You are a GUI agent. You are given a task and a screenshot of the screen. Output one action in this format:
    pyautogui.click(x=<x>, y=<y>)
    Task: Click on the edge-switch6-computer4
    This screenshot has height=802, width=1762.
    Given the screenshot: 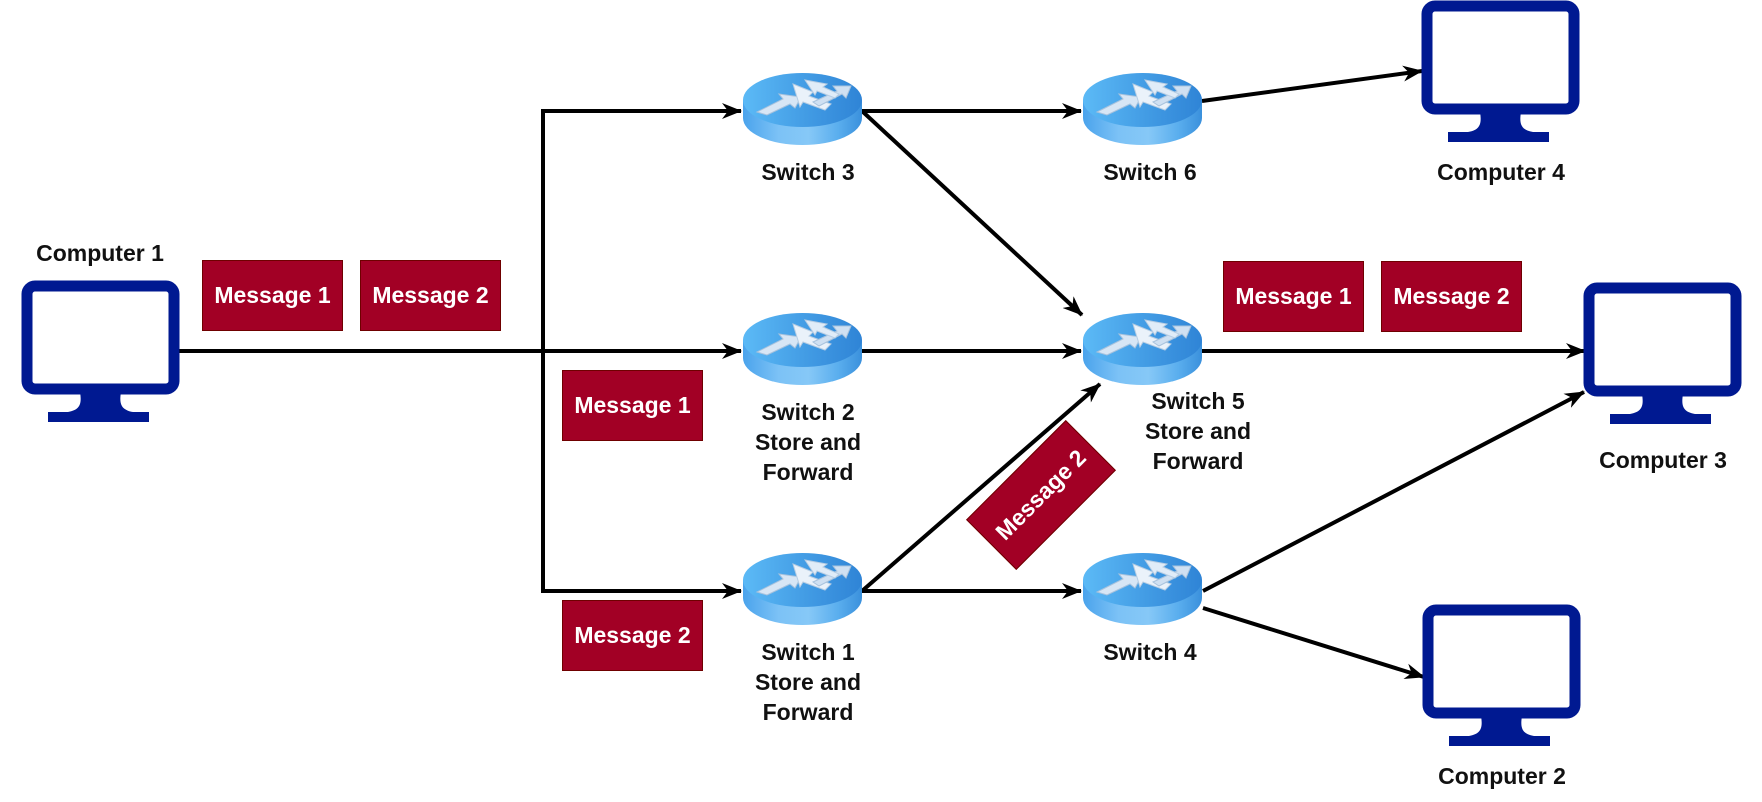 What is the action you would take?
    pyautogui.click(x=1312, y=84)
    